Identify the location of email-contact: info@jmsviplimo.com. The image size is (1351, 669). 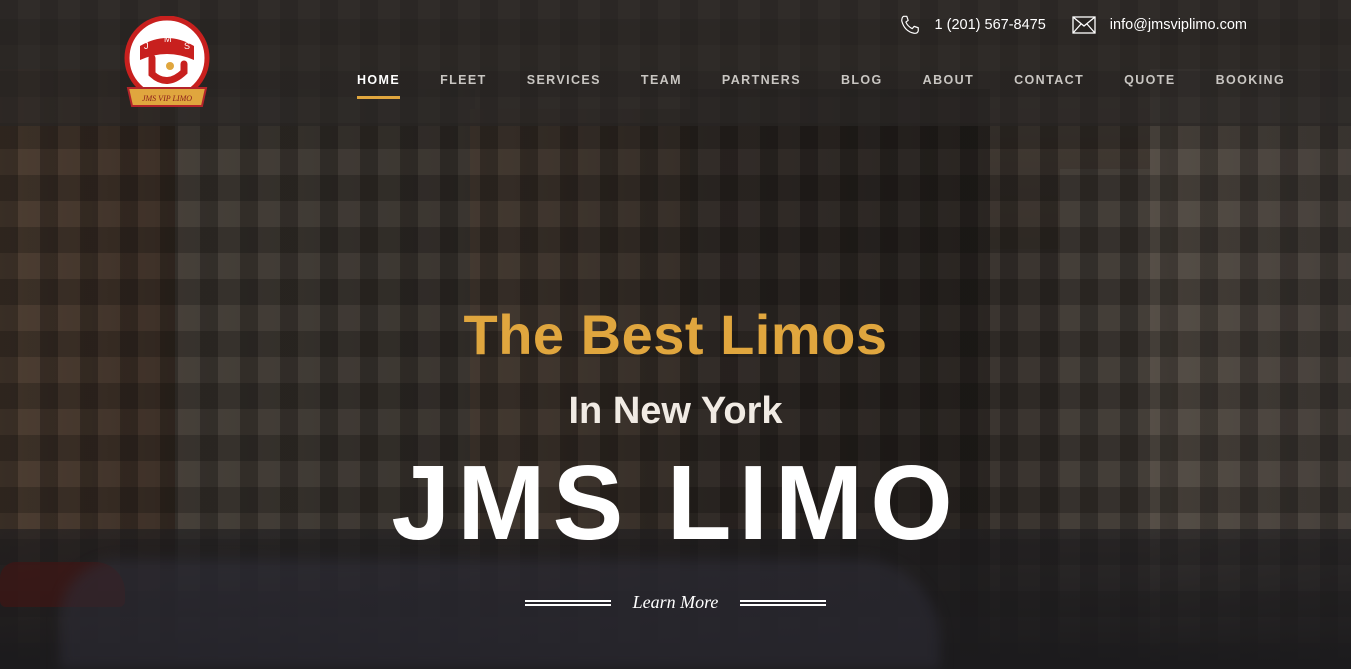
(1159, 25).